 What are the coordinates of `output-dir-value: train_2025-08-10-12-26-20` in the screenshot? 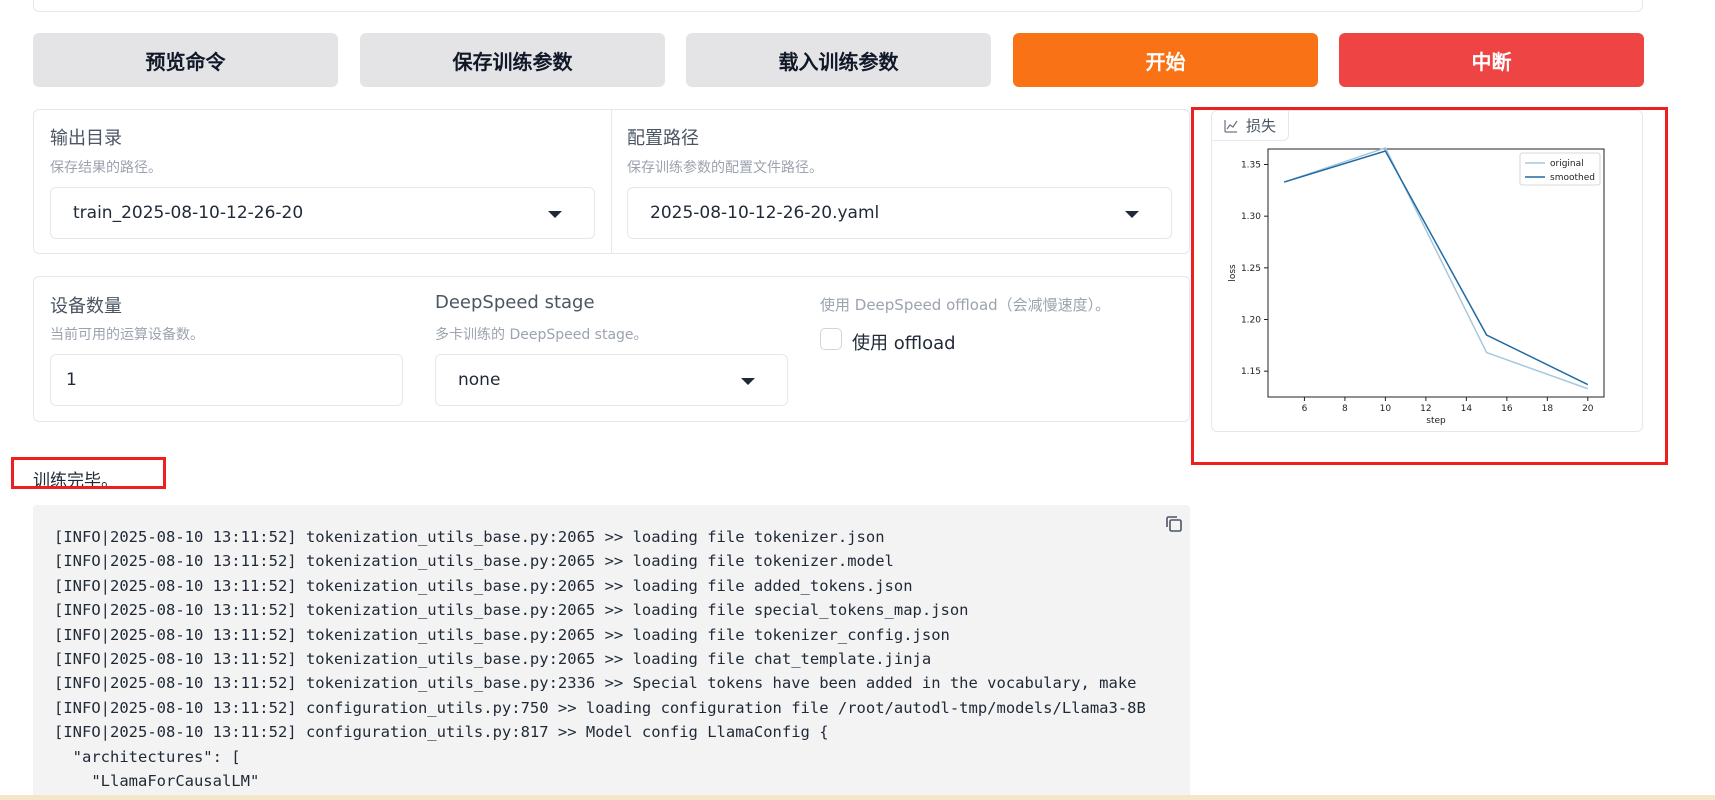 It's located at (188, 213).